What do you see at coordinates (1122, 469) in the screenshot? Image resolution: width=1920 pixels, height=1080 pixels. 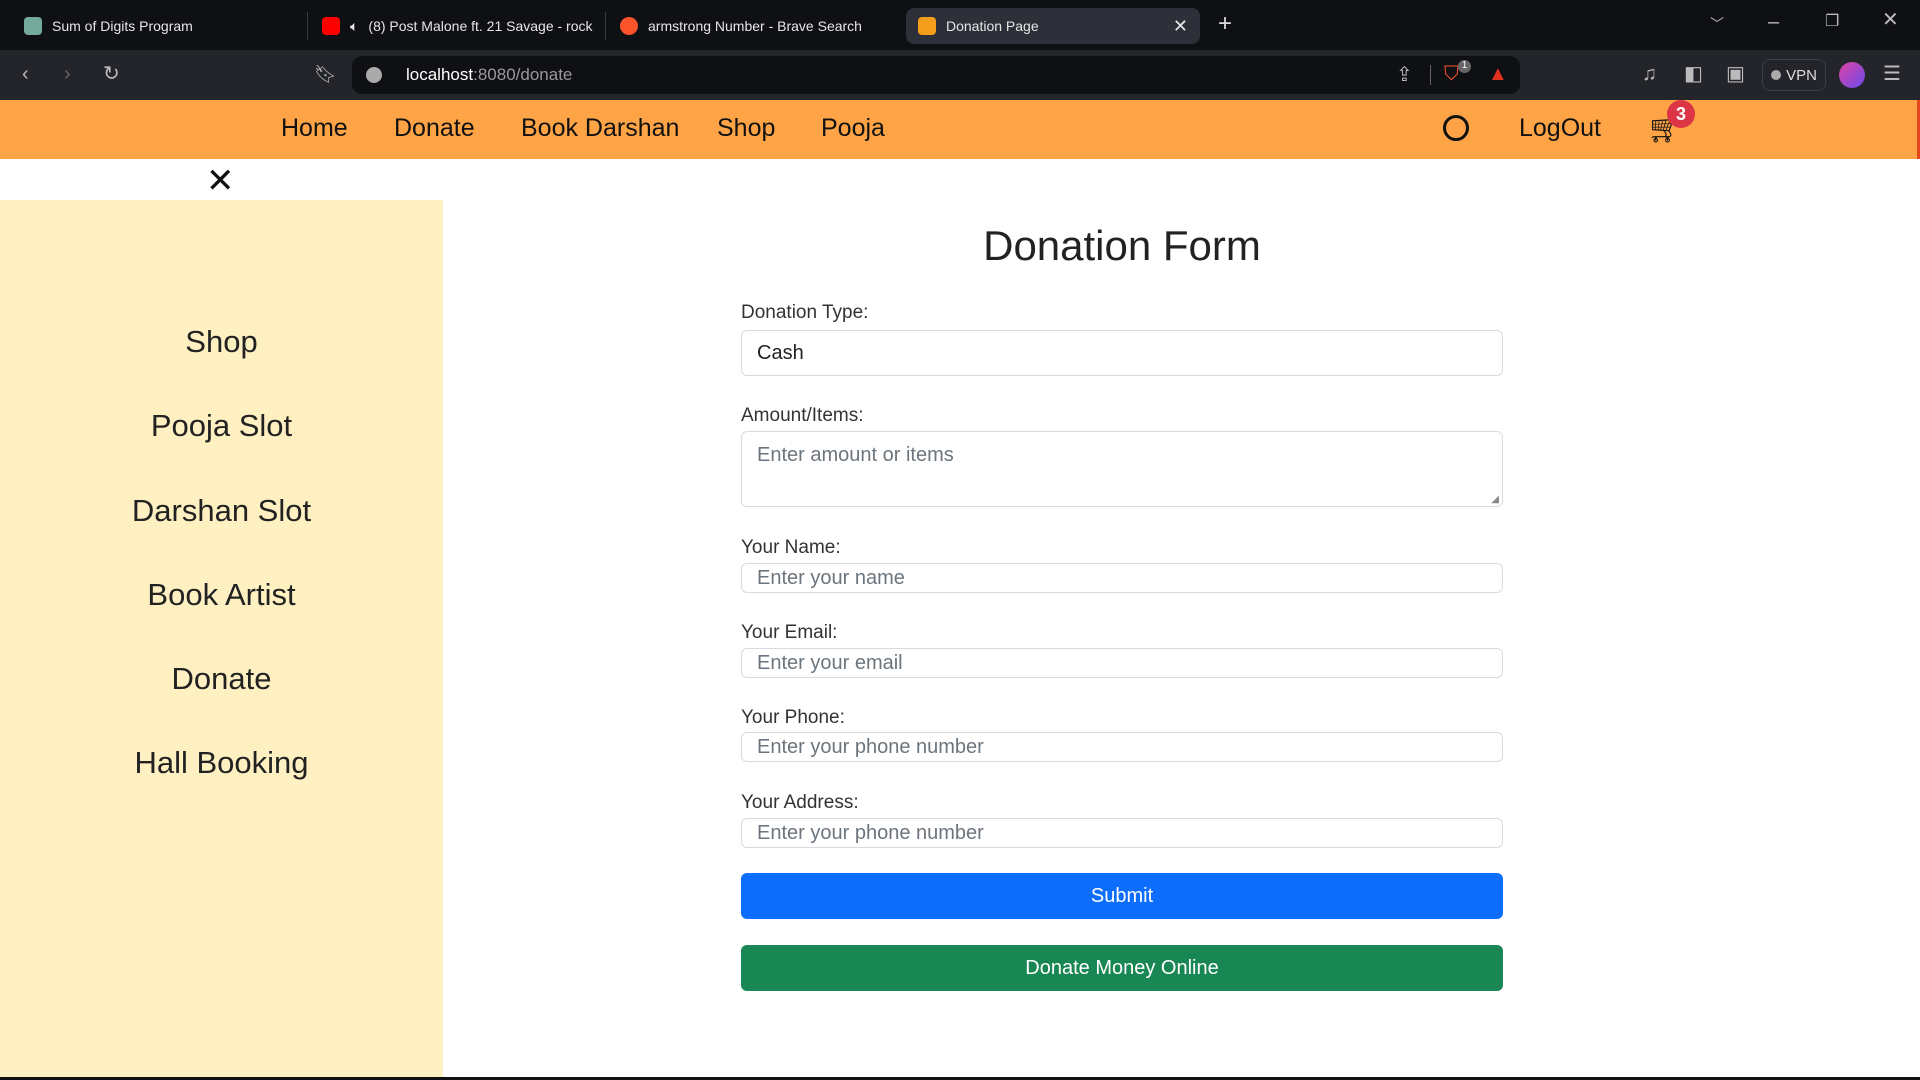 I see `amount-textarea: Enter amount or items ◢` at bounding box center [1122, 469].